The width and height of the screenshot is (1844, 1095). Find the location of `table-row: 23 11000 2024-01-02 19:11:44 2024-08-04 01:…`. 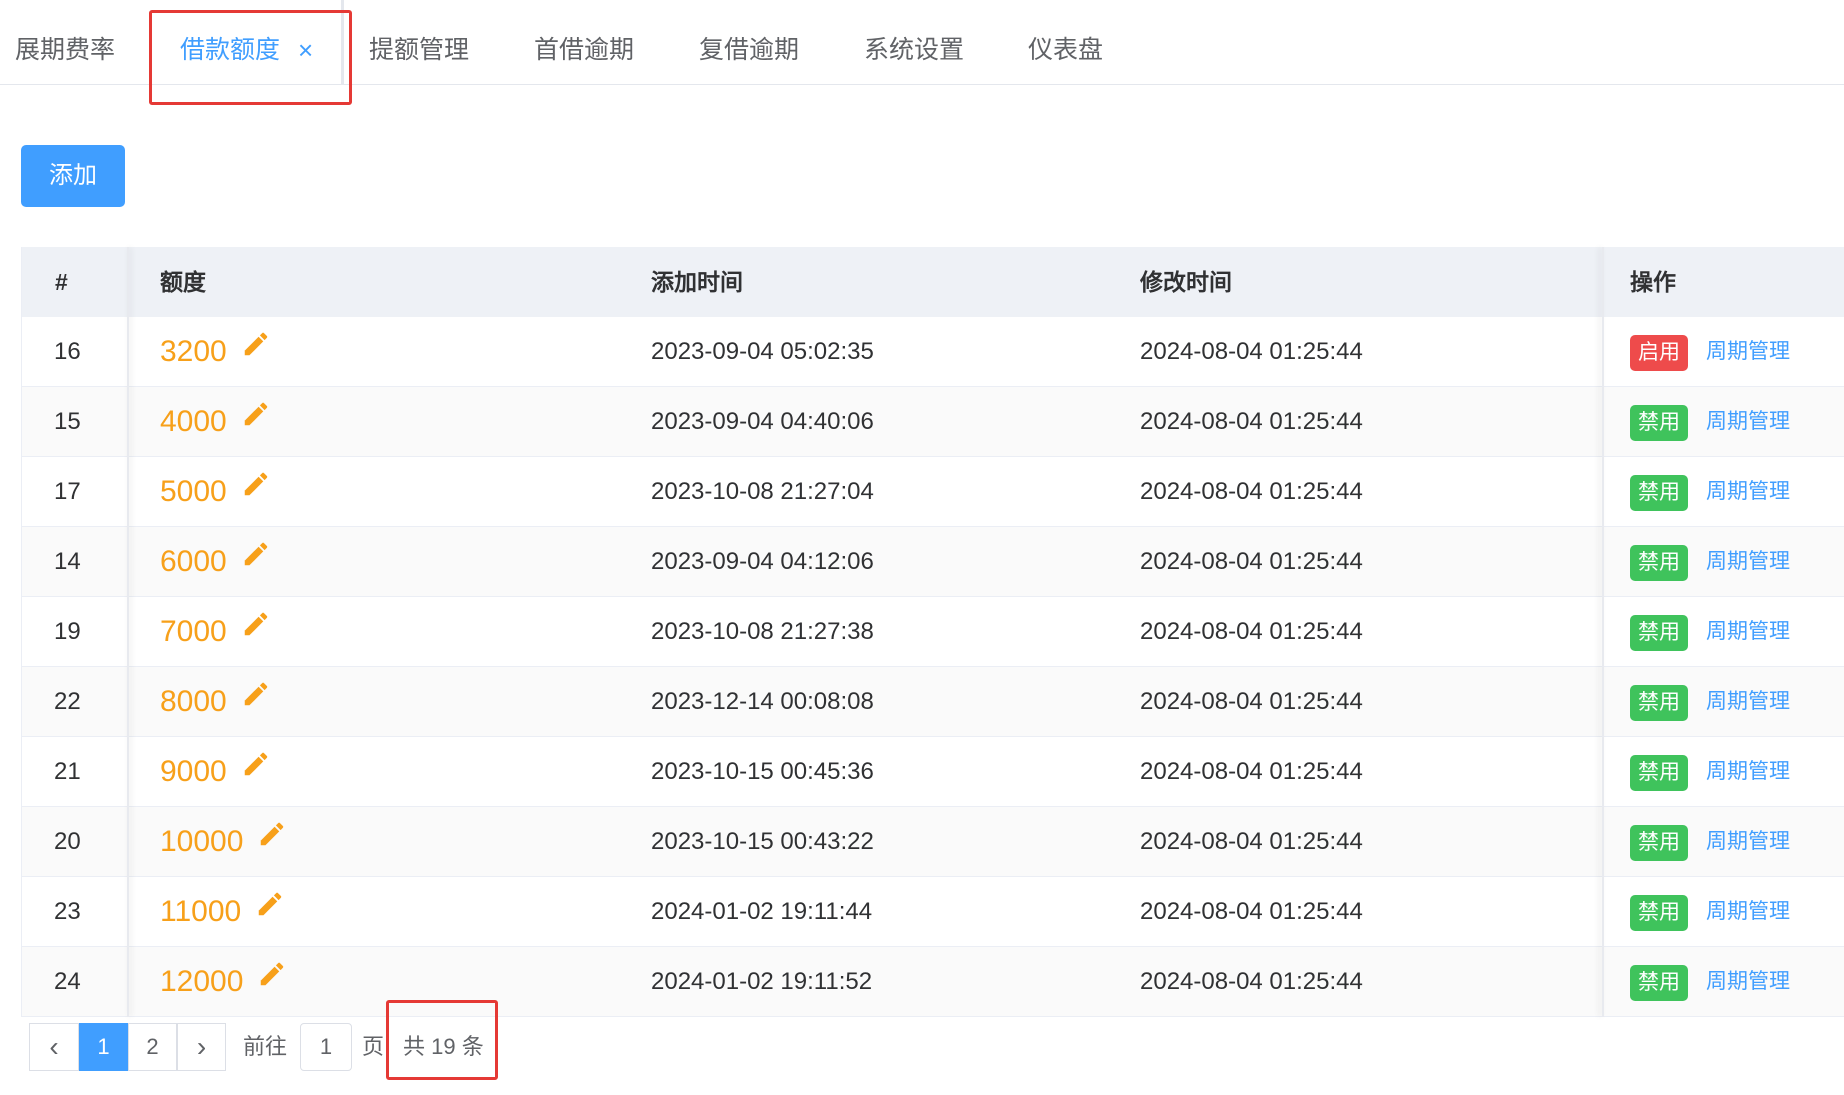

table-row: 23 11000 2024-01-02 19:11:44 2024-08-04 01:… is located at coordinates (932, 912).